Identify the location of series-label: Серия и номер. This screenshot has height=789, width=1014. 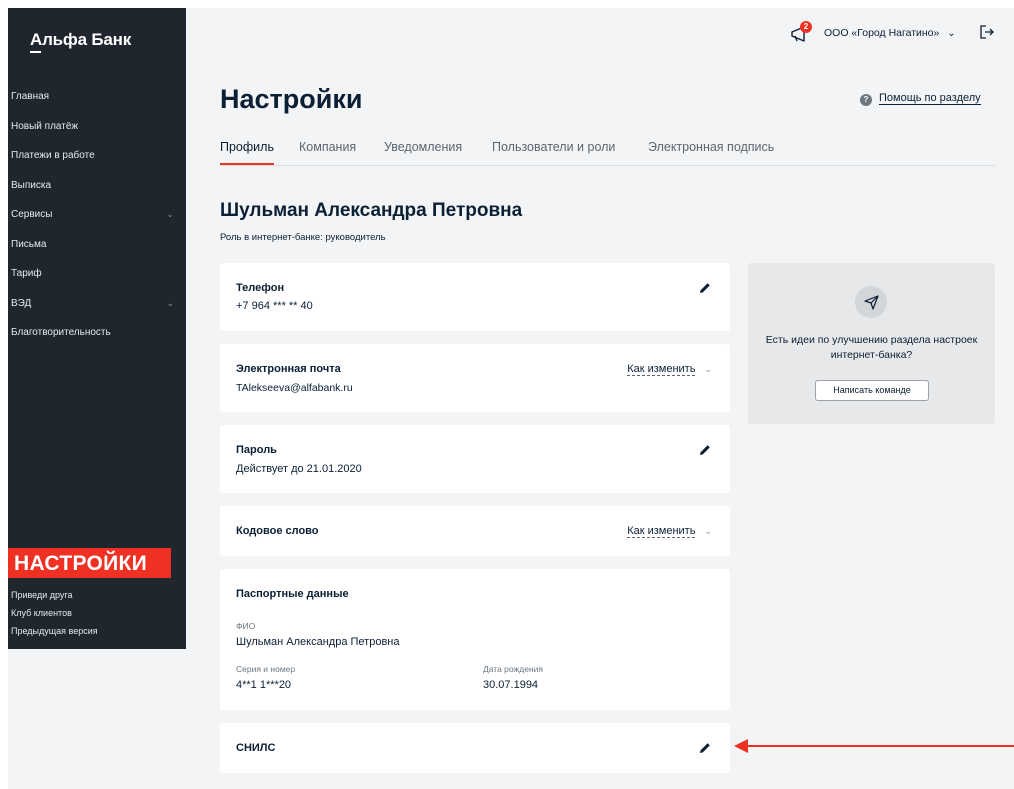
(266, 669).